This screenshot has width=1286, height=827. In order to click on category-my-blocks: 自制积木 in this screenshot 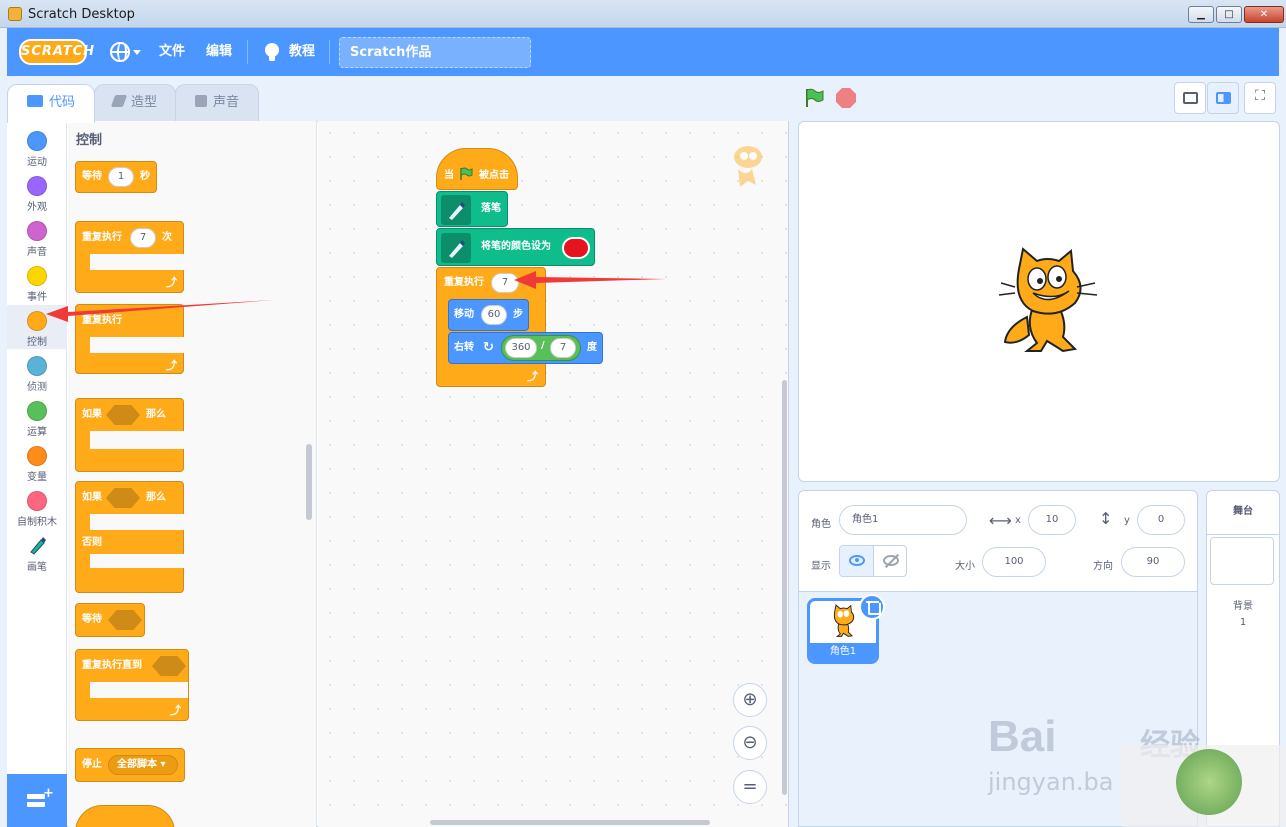, I will do `click(37, 507)`.